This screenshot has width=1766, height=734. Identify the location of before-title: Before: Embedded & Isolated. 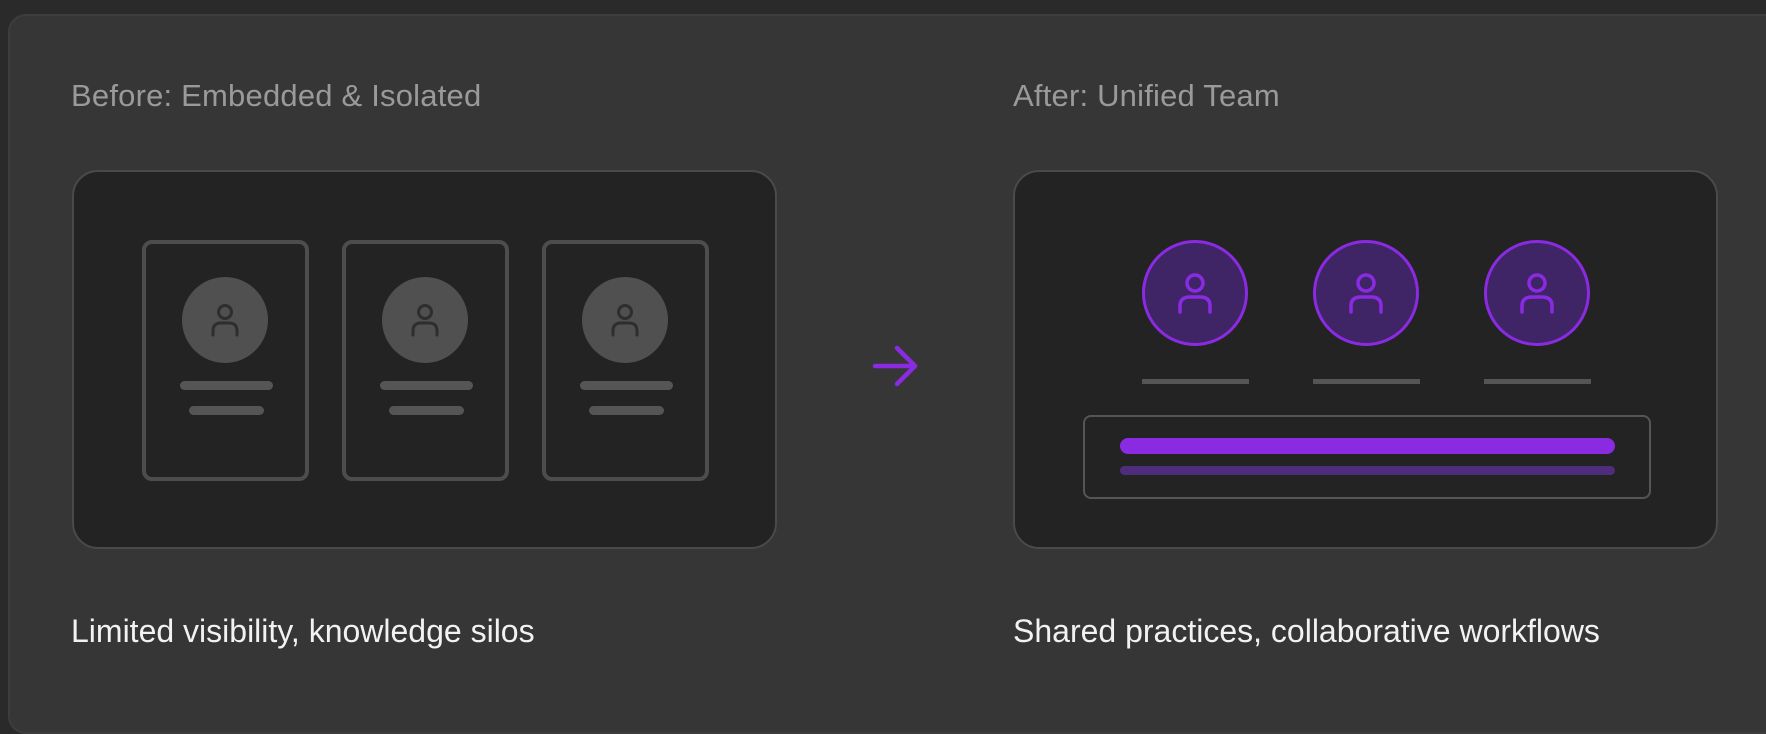
(276, 95).